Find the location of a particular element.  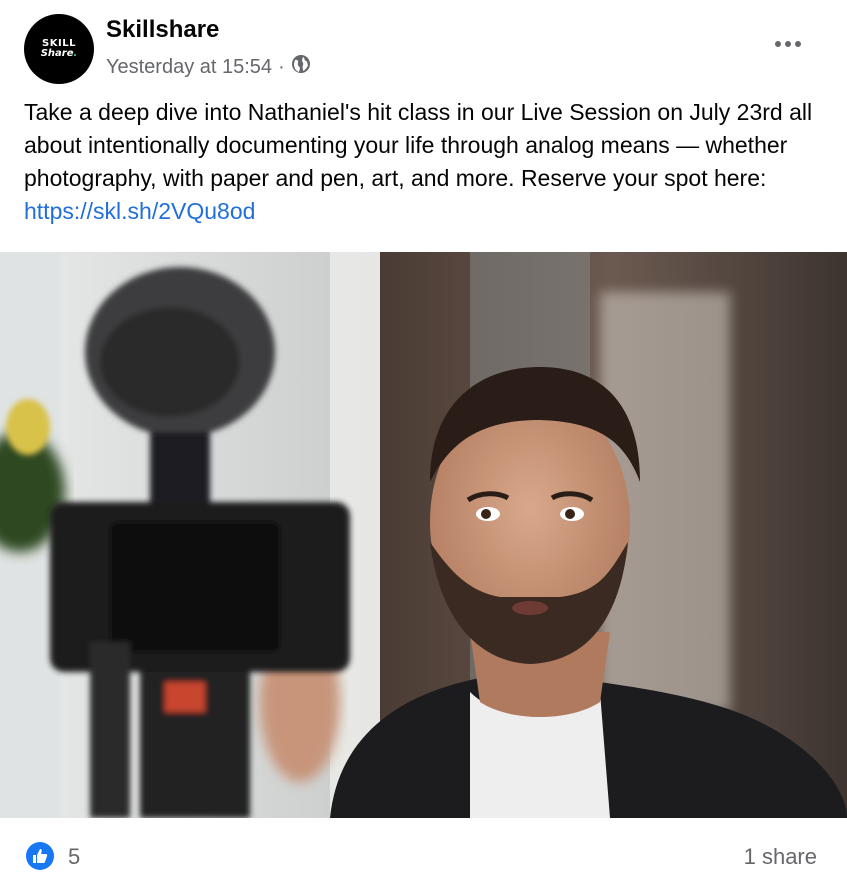

post-timestamp: Yesterday at 15:54 is located at coordinates (189, 67).